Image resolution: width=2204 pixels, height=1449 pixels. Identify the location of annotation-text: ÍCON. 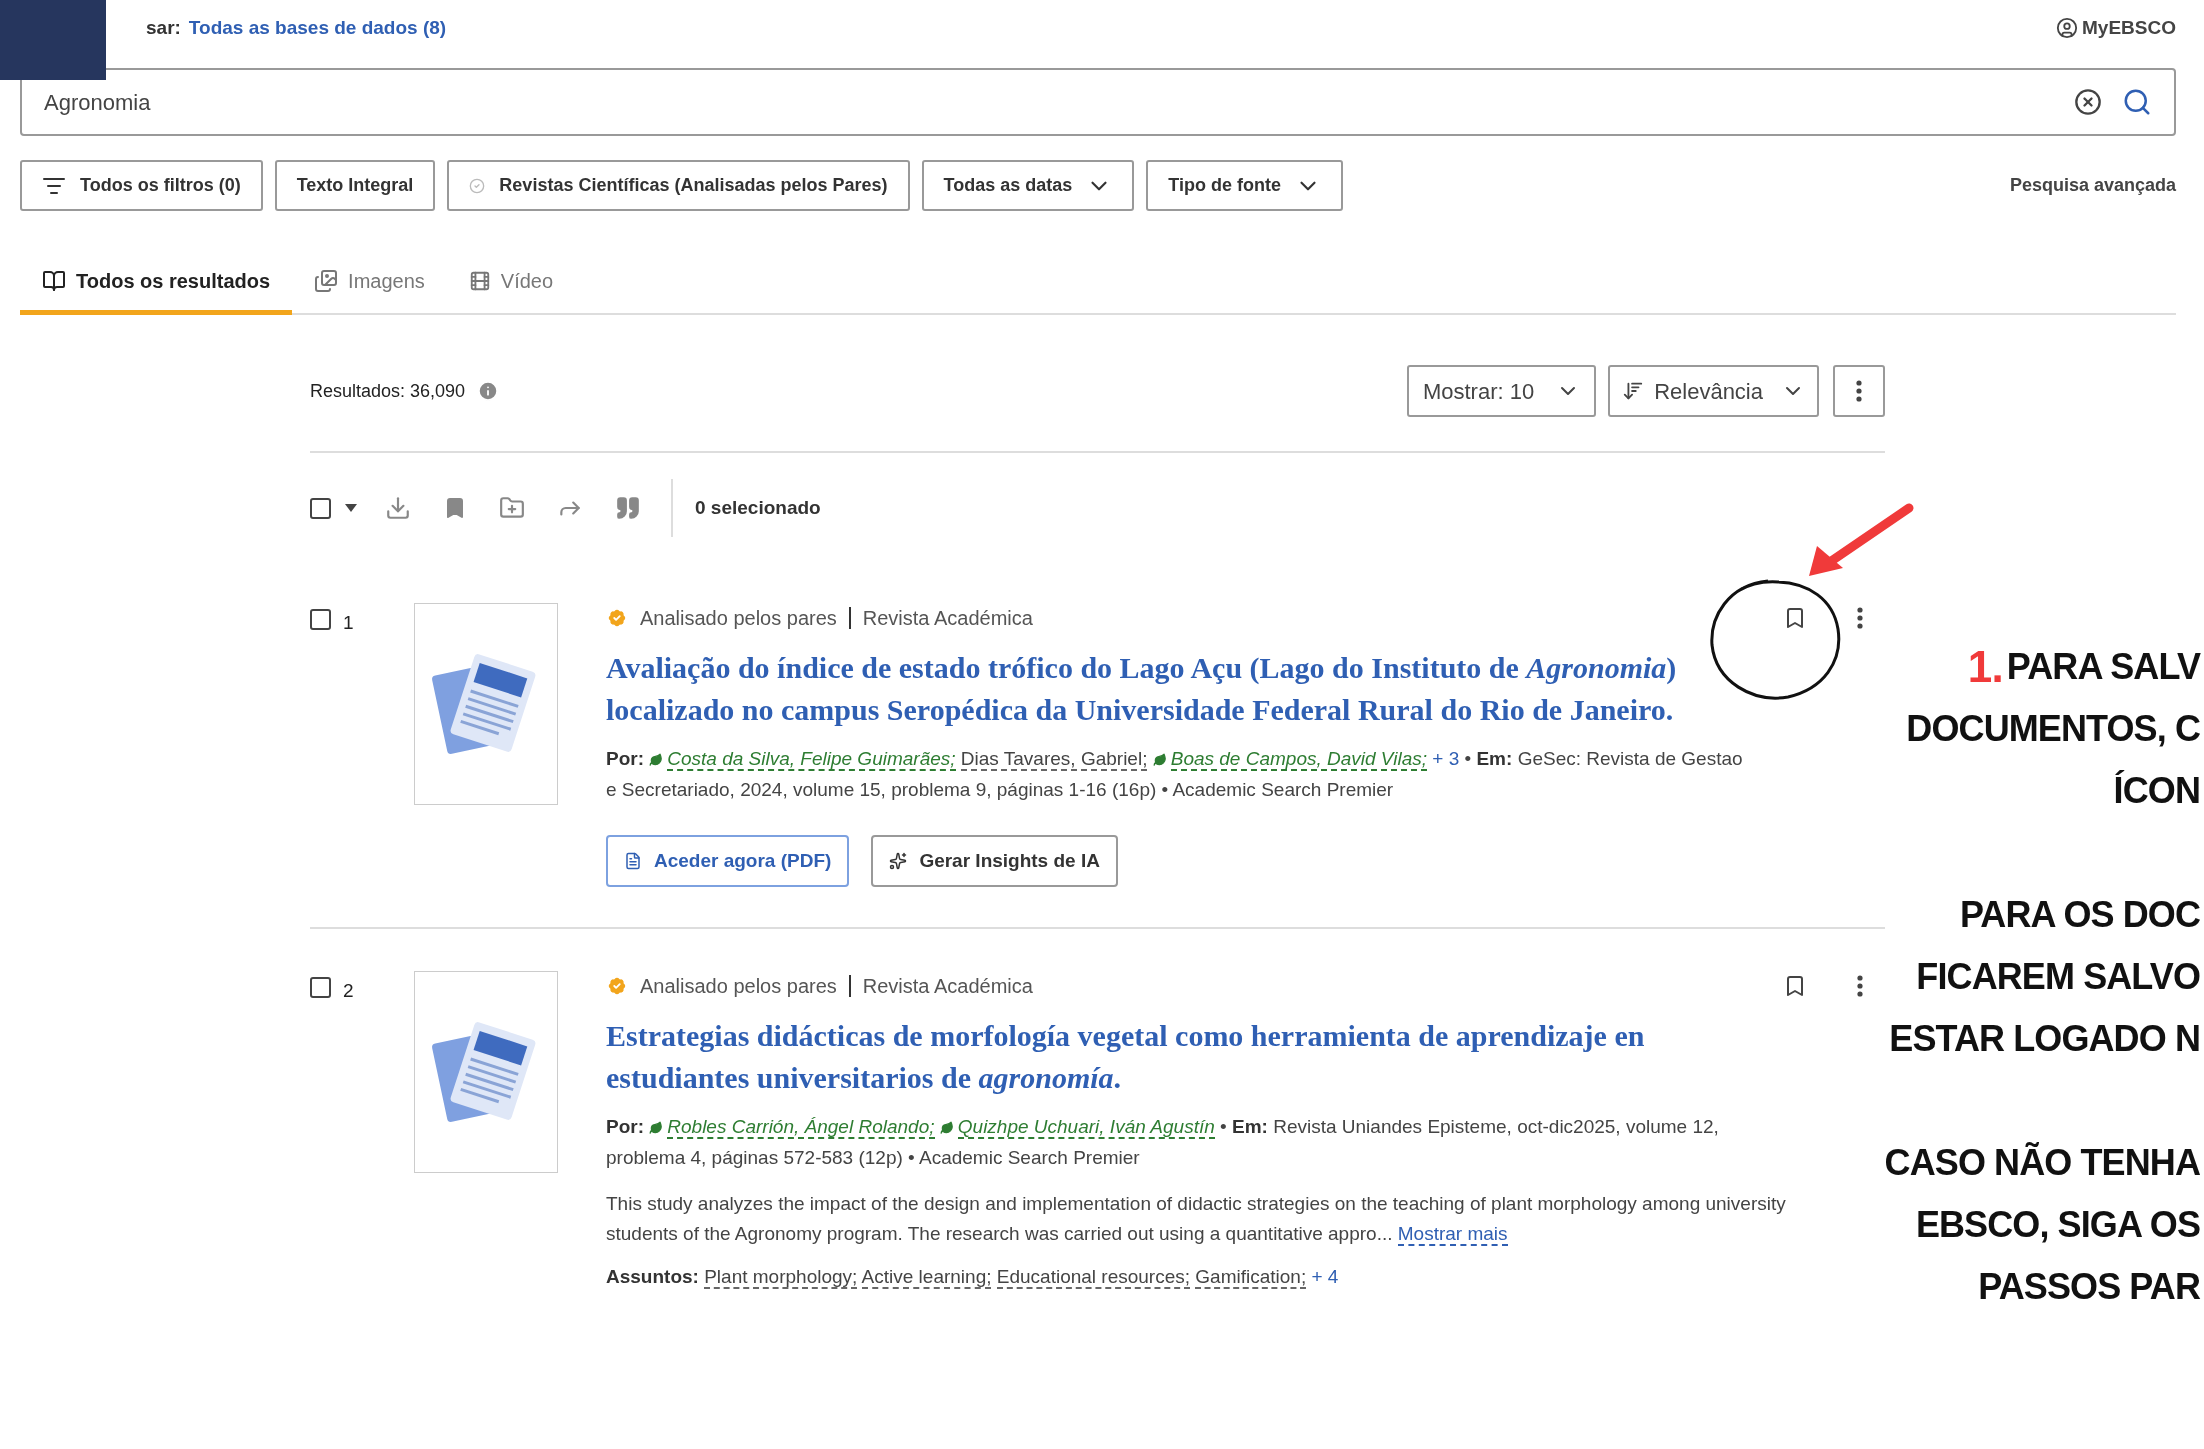
(2156, 791).